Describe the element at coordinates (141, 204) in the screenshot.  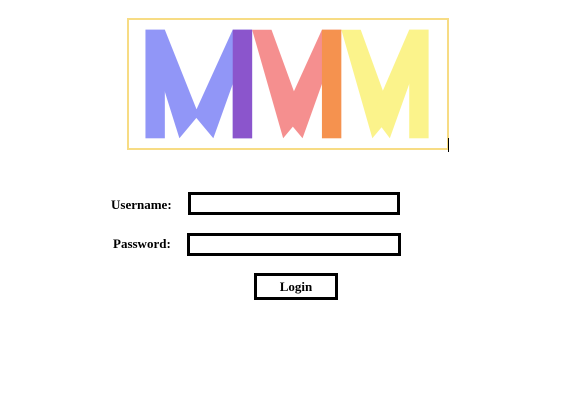
I see `username-label: Username:` at that location.